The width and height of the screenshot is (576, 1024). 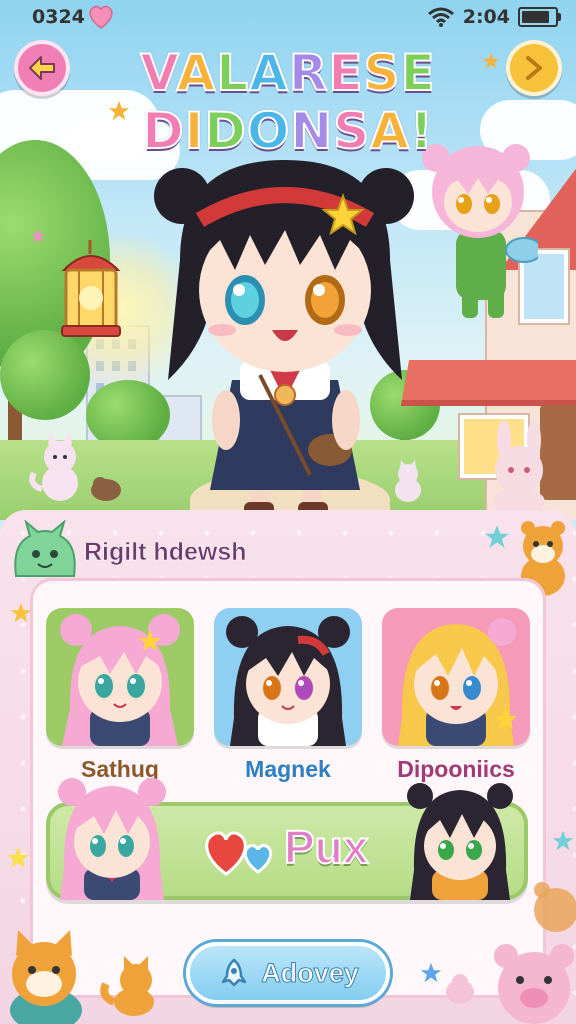 What do you see at coordinates (234, 972) in the screenshot?
I see `rocket-icon` at bounding box center [234, 972].